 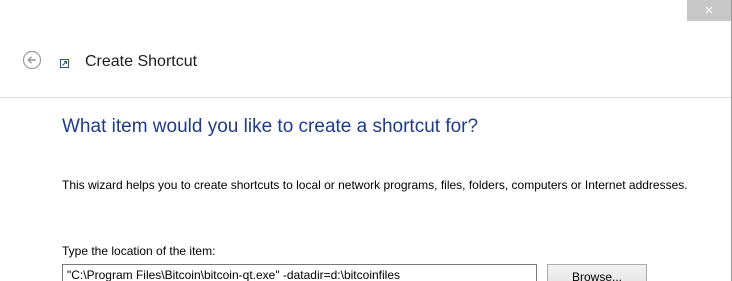 I want to click on close-button: ×, so click(x=709, y=10).